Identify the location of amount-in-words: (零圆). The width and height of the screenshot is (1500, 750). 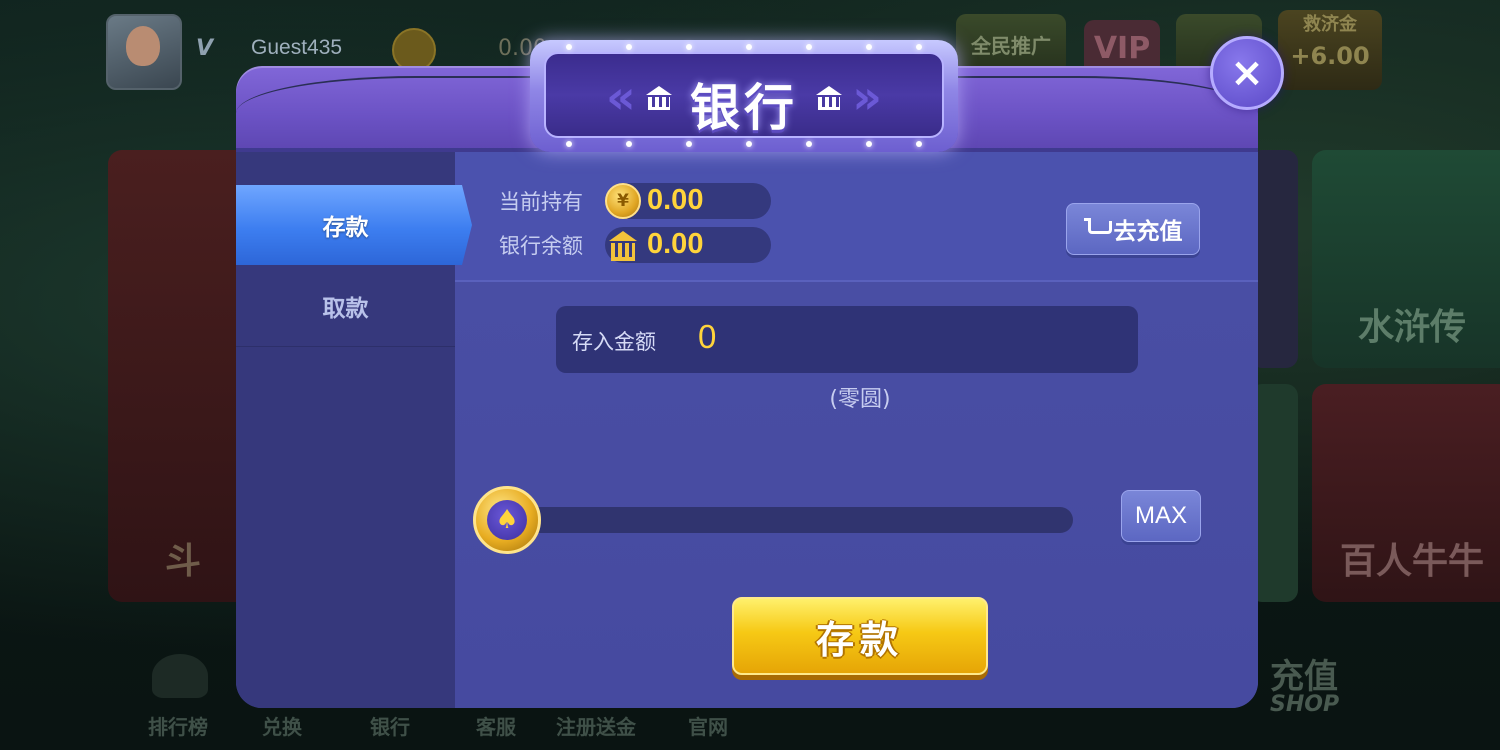
(860, 399).